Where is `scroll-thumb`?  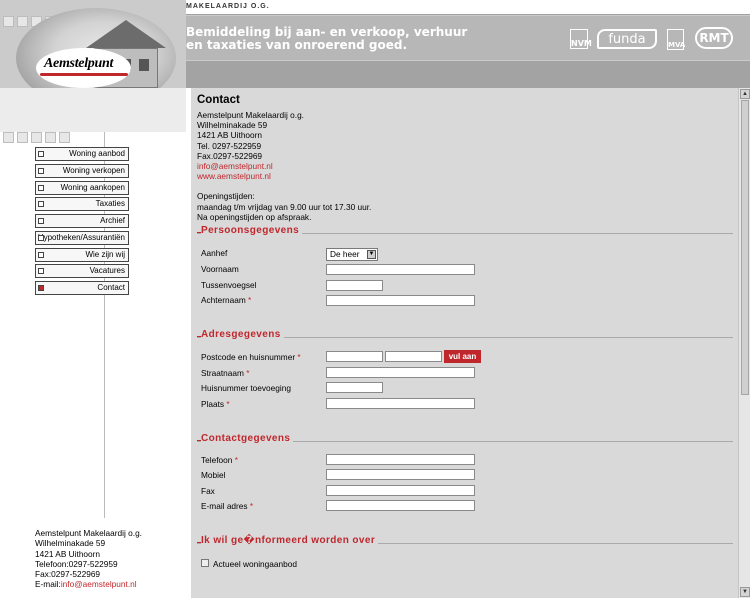
scroll-thumb is located at coordinates (745, 247).